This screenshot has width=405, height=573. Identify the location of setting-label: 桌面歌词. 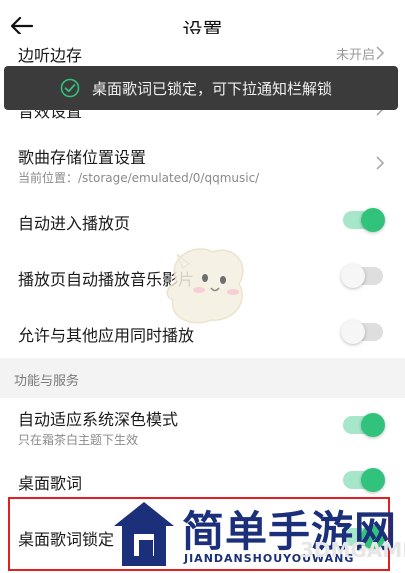
(50, 483).